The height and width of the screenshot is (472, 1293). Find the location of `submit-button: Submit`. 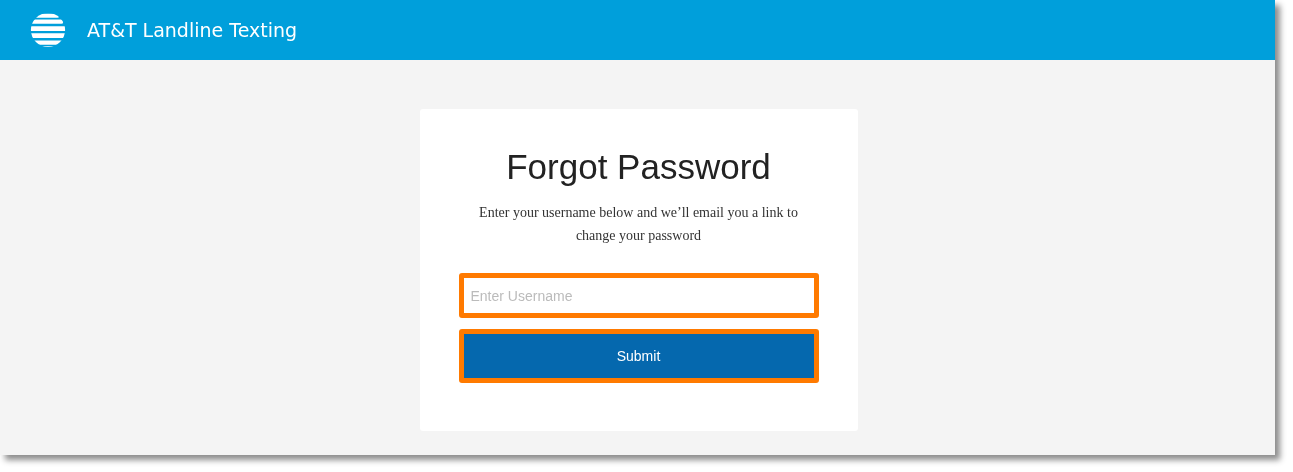

submit-button: Submit is located at coordinates (638, 356).